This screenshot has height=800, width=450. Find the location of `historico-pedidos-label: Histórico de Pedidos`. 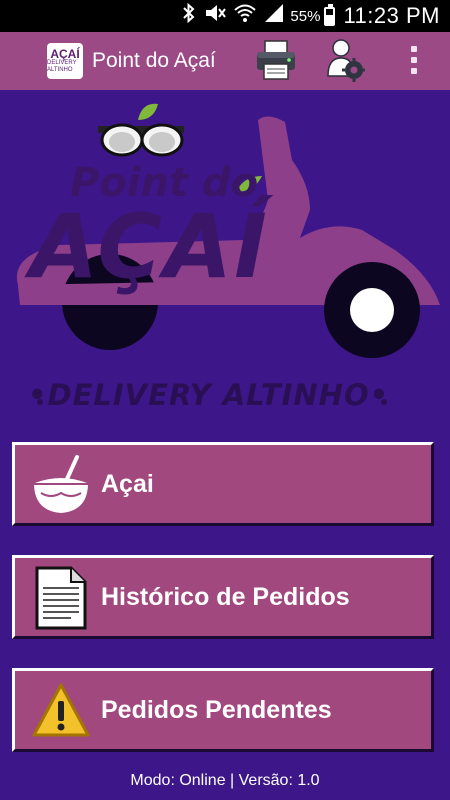

historico-pedidos-label: Histórico de Pedidos is located at coordinates (225, 596).